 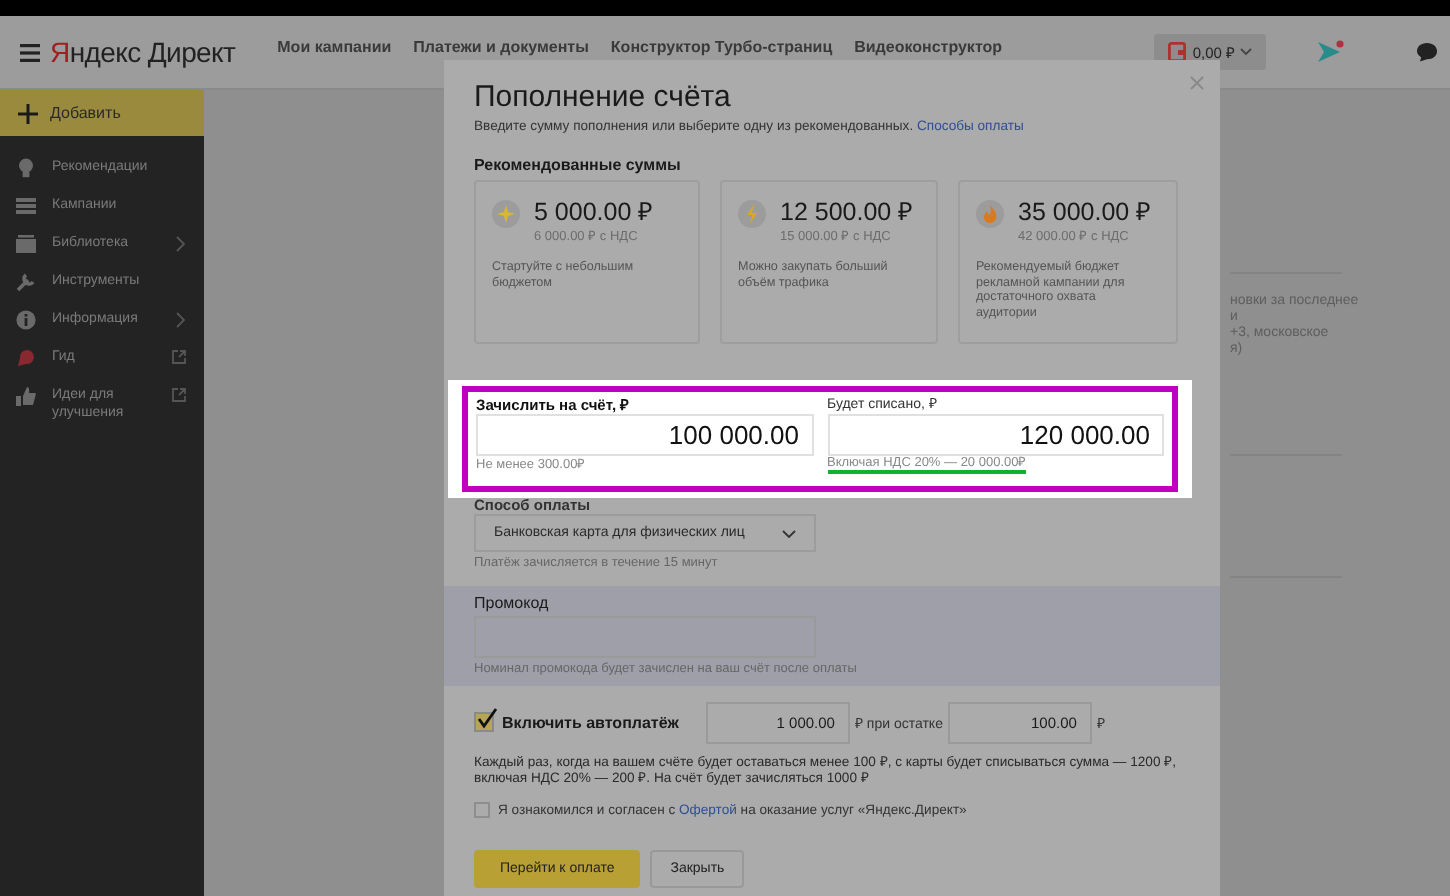 What do you see at coordinates (512, 603) in the screenshot?
I see `field-label: Промокод` at bounding box center [512, 603].